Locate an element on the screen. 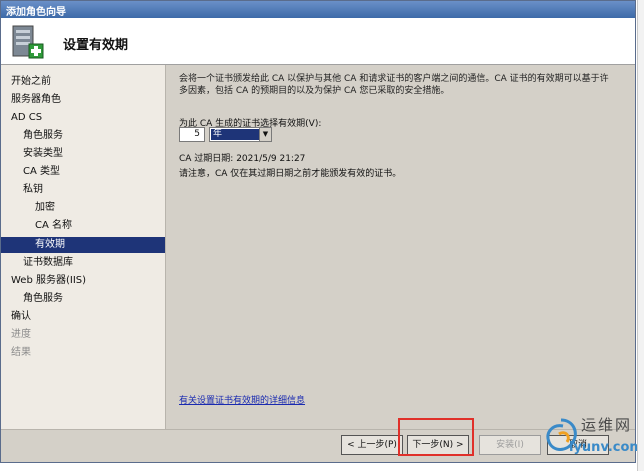 Image resolution: width=644 pixels, height=471 pixels. step-validity-period: 有效期 is located at coordinates (83, 245).